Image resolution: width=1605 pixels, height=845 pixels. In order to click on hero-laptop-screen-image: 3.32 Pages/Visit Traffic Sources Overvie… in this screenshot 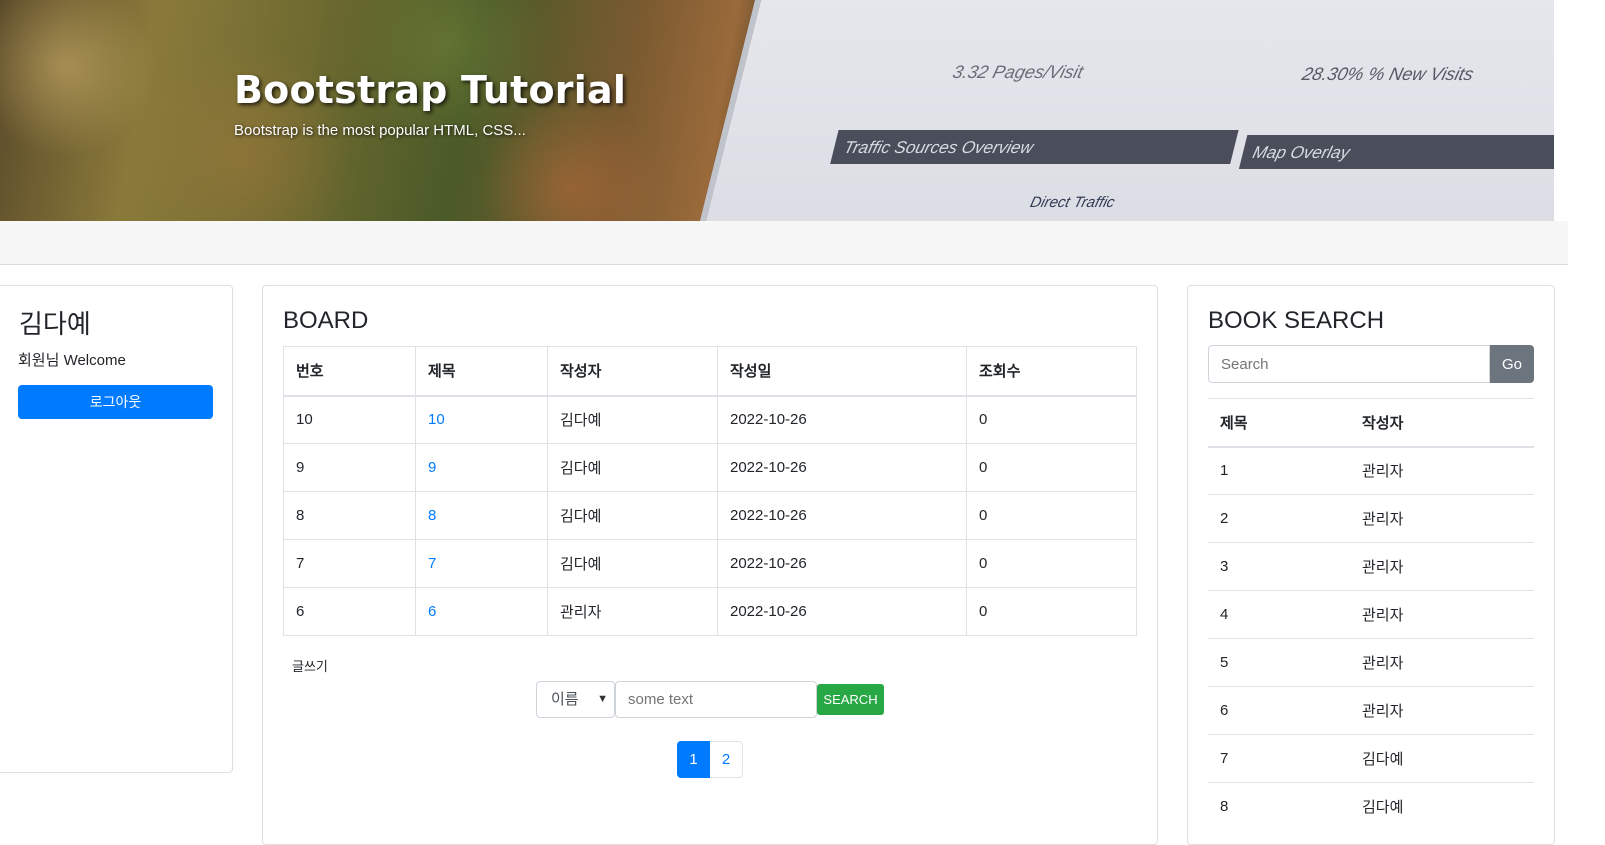, I will do `click(1126, 110)`.